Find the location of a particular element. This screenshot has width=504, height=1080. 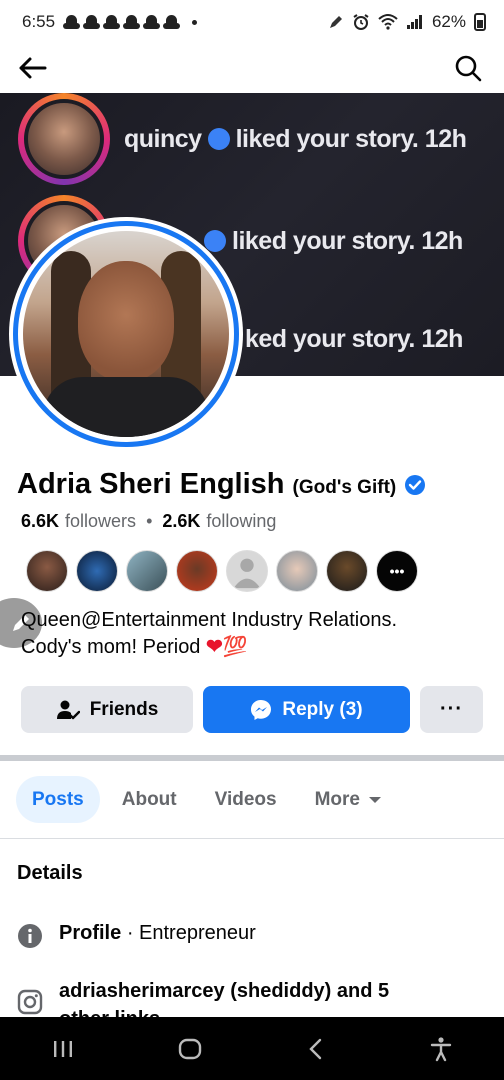

story-avatar-ring is located at coordinates (64, 139).